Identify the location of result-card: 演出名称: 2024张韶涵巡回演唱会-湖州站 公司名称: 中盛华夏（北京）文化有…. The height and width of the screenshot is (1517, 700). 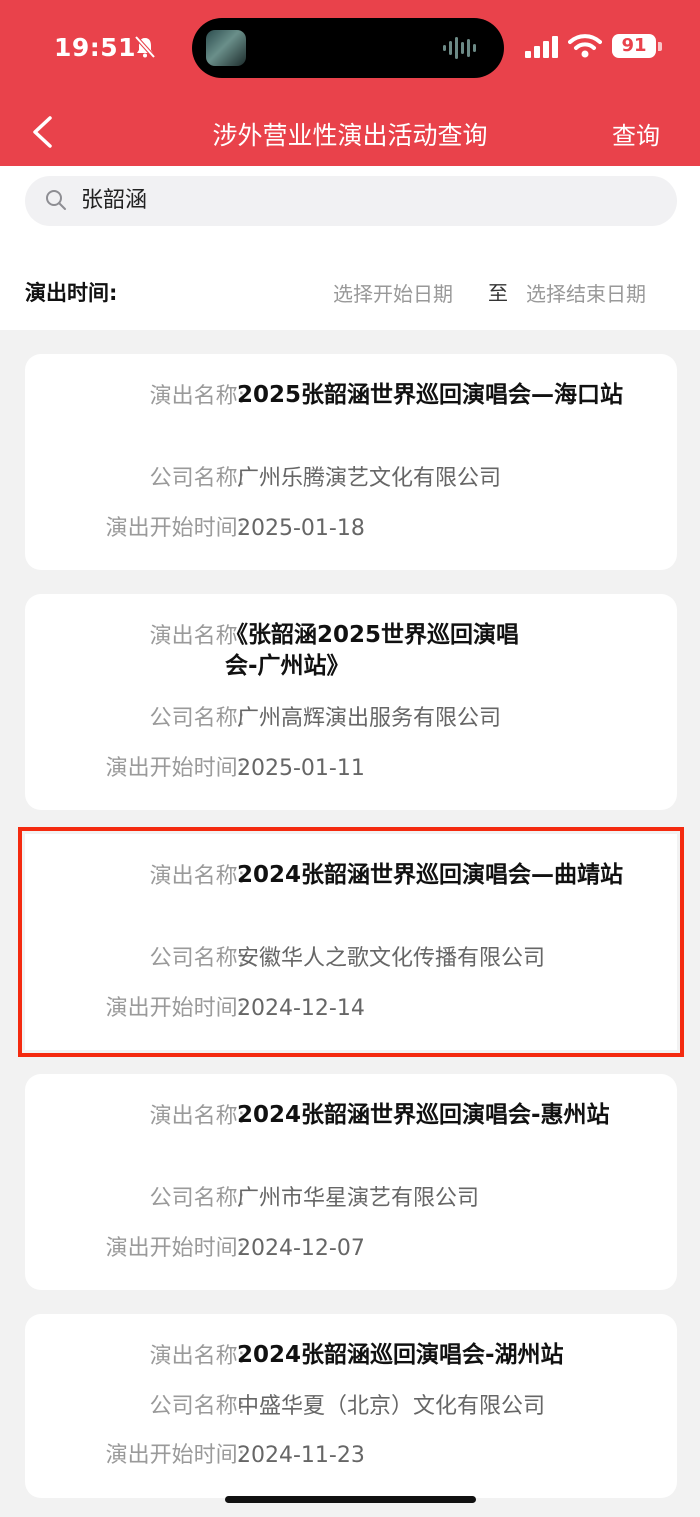
(351, 1406).